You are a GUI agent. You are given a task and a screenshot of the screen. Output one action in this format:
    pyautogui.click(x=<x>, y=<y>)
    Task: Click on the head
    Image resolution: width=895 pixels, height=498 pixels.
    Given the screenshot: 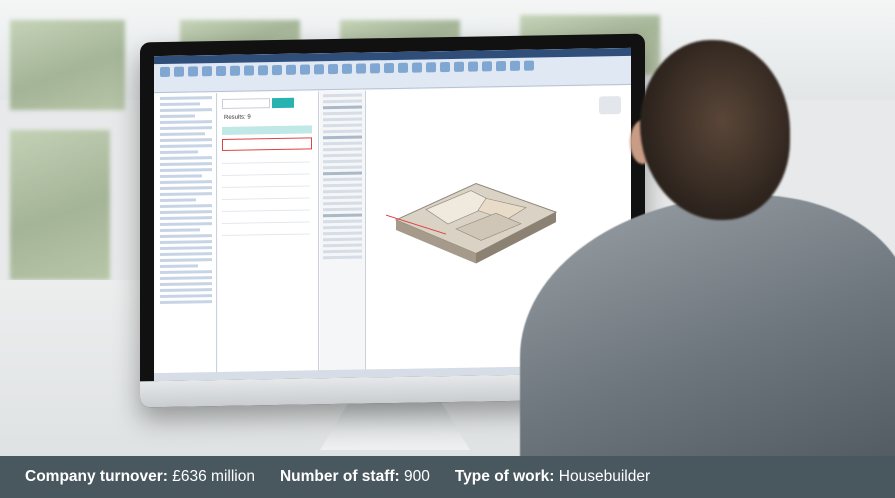 What is the action you would take?
    pyautogui.click(x=715, y=130)
    